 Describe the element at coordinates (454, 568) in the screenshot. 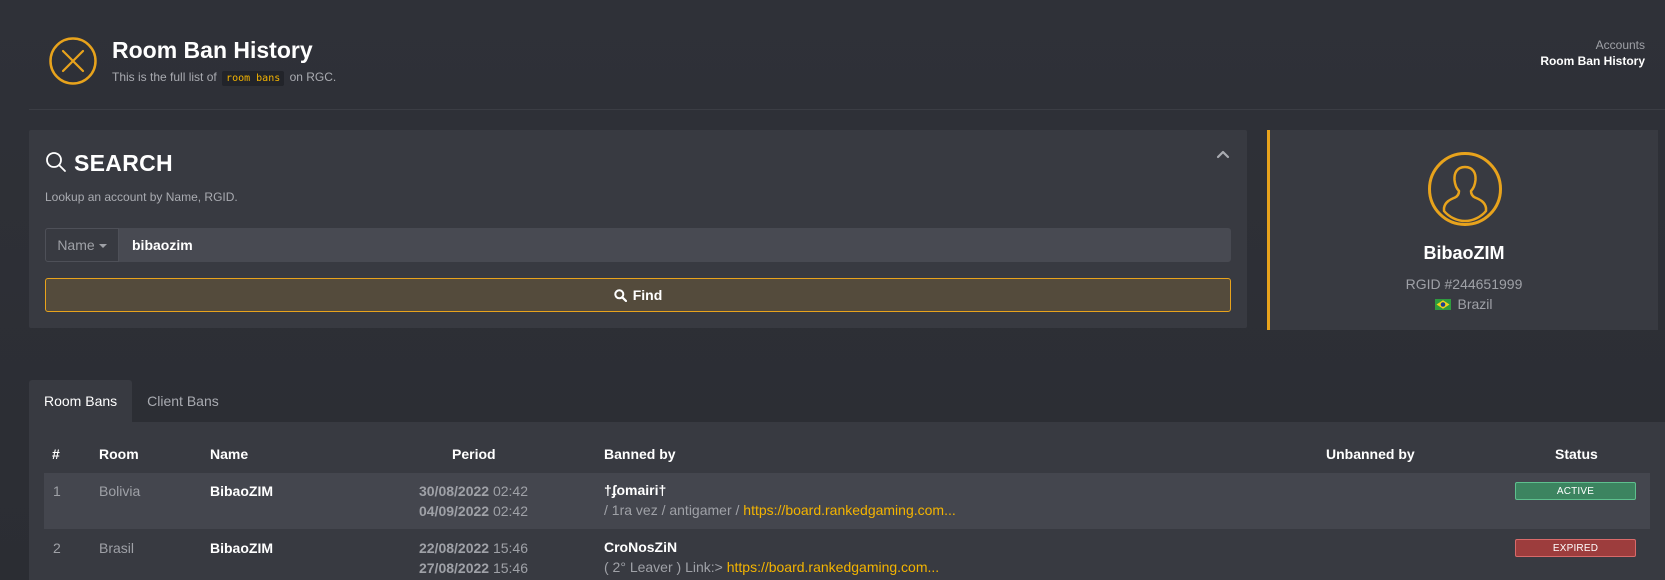

I see `period-end-date: 27/08/2022` at that location.